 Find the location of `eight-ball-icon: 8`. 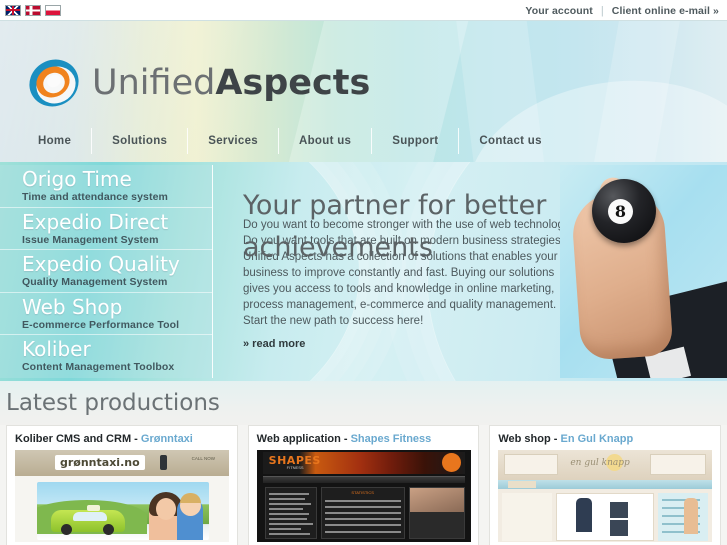

eight-ball-icon: 8 is located at coordinates (624, 211).